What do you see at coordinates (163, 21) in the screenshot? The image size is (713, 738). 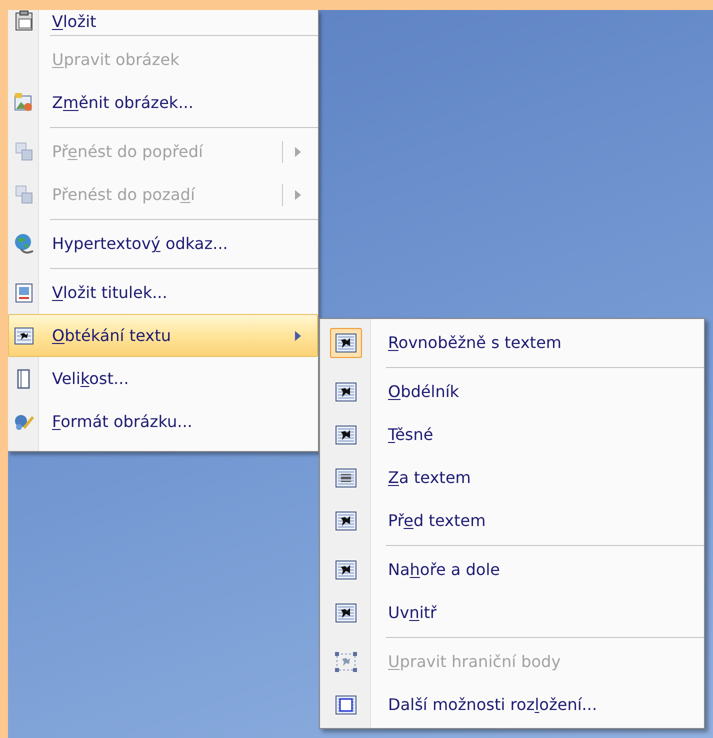 I see `menu-item: Vložit` at bounding box center [163, 21].